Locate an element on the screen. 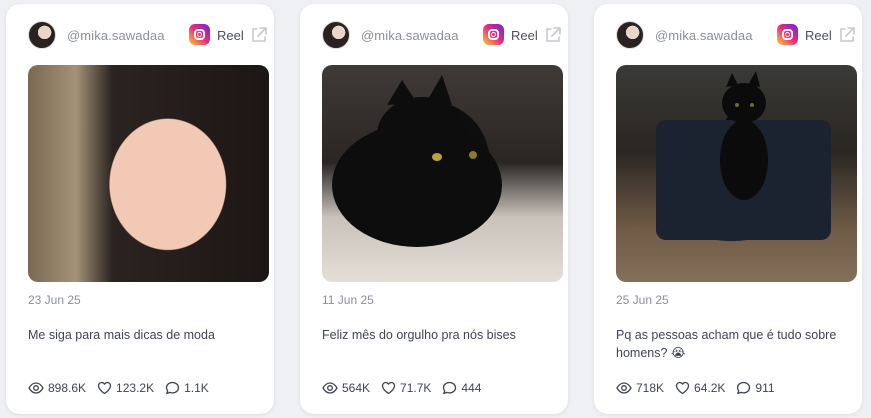  comments-count: 1.1K is located at coordinates (196, 388).